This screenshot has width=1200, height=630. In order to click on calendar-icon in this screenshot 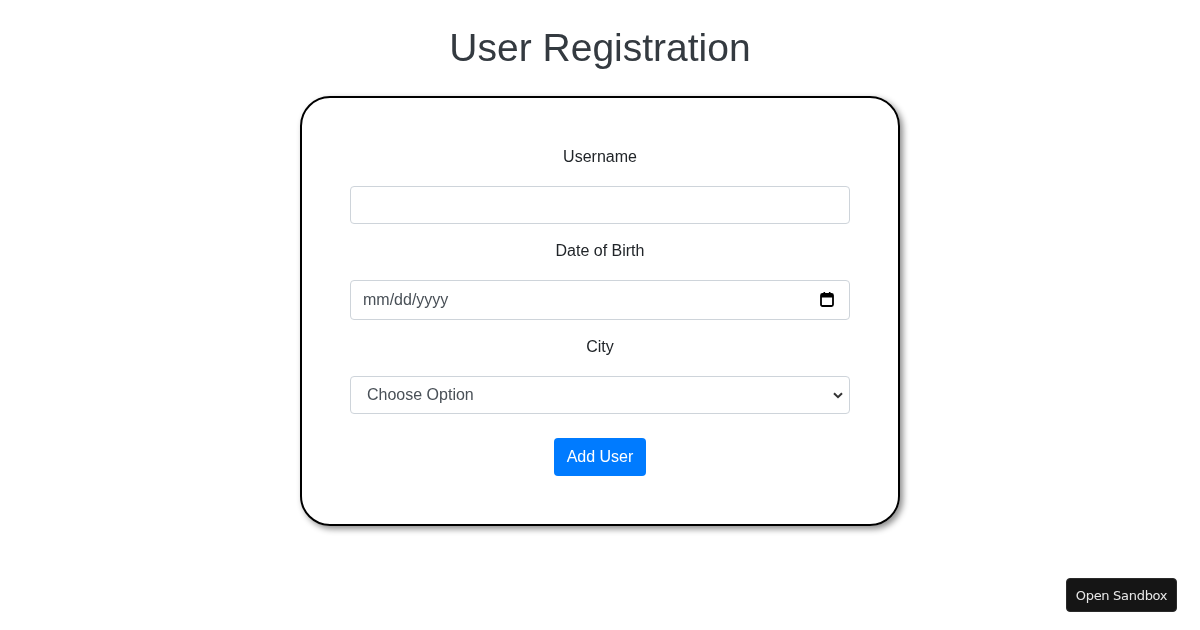, I will do `click(827, 299)`.